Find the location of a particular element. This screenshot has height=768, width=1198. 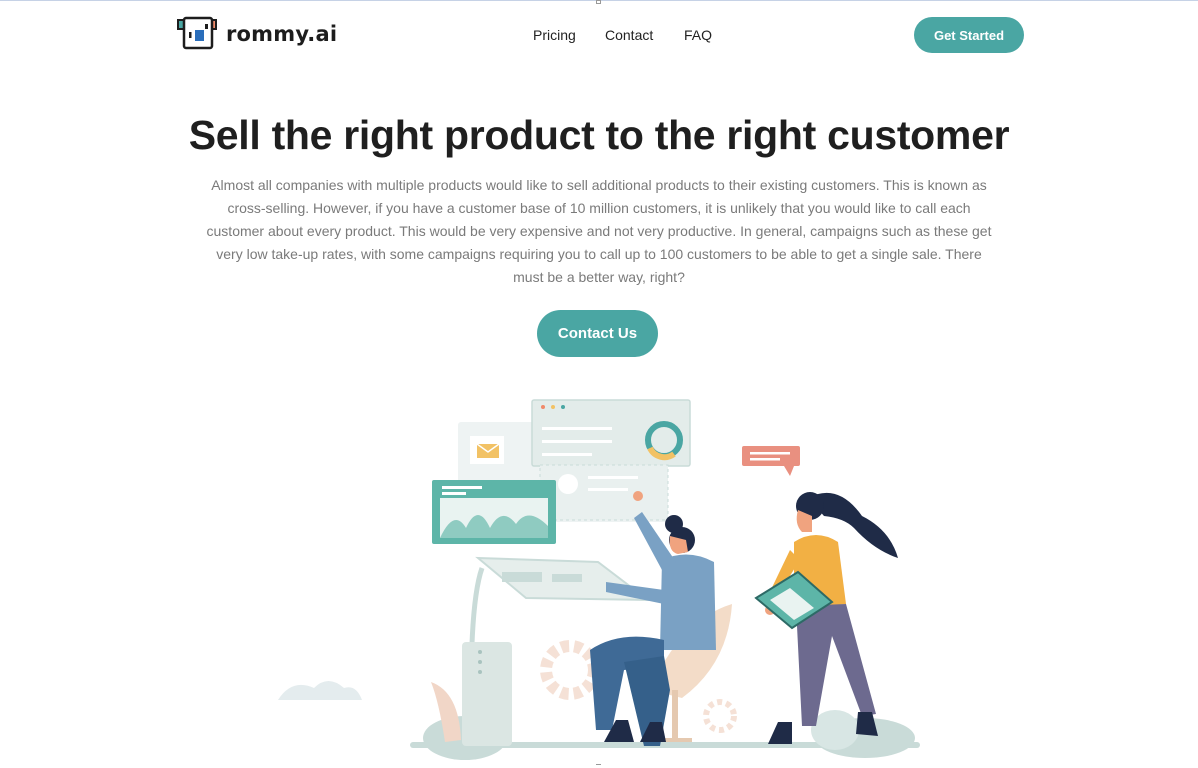

robot-logo-icon is located at coordinates (197, 33).